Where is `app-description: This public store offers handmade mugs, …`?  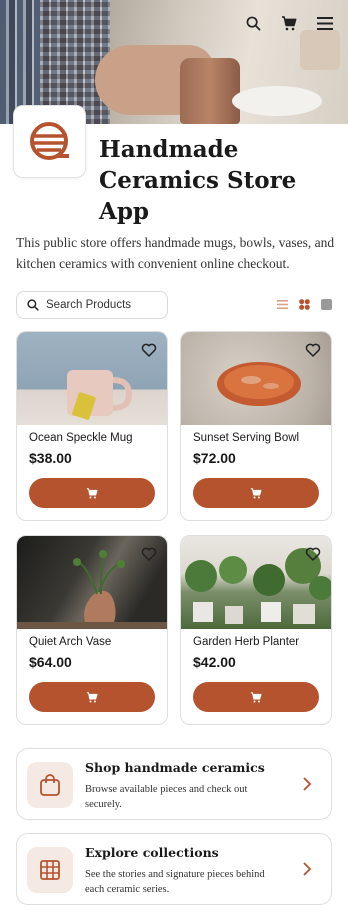 app-description: This public store offers handmade mugs, … is located at coordinates (175, 253).